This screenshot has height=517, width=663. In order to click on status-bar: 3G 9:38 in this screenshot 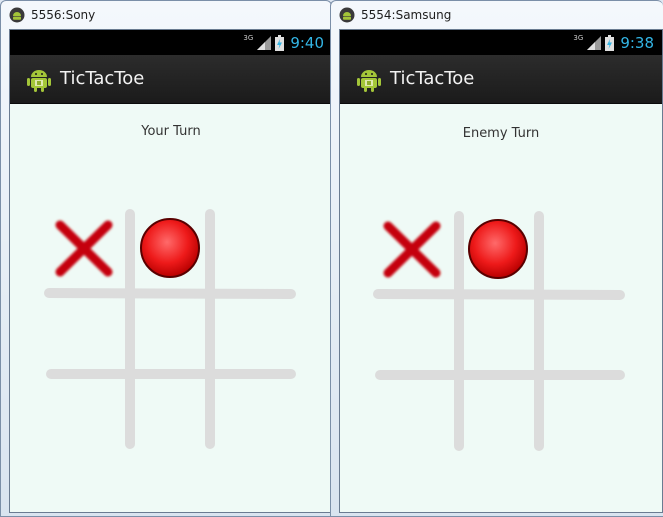, I will do `click(501, 42)`.